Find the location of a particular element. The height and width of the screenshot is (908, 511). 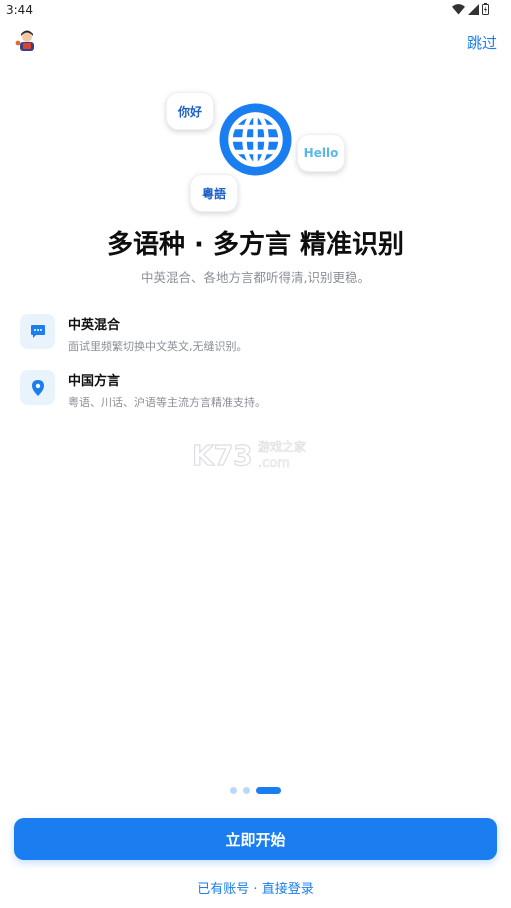

feature-desc: 面试里频繁切换中文英文,无缝识别。 is located at coordinates (158, 346).